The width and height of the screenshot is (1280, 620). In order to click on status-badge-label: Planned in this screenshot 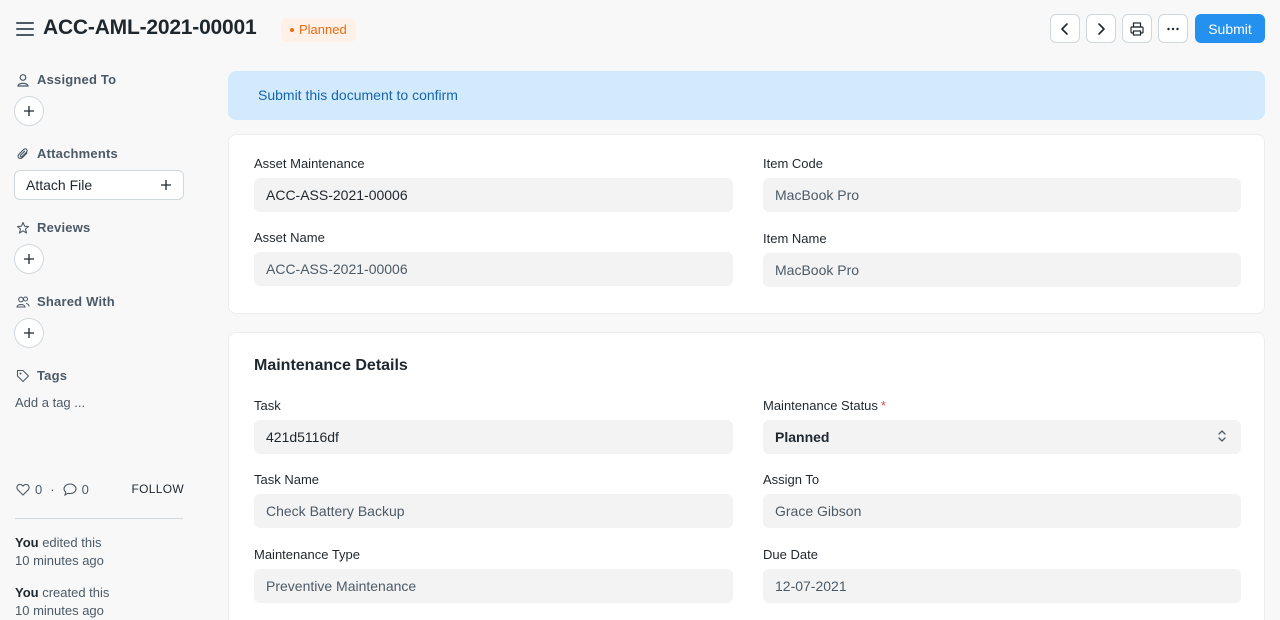, I will do `click(323, 29)`.